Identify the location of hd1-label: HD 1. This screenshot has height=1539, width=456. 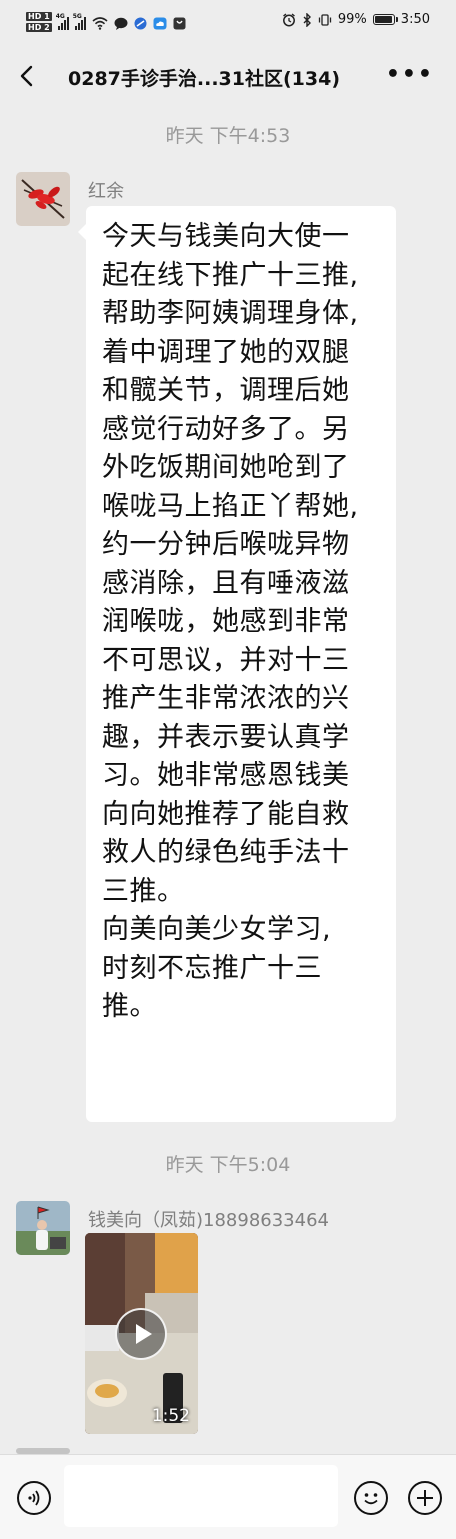
(39, 16).